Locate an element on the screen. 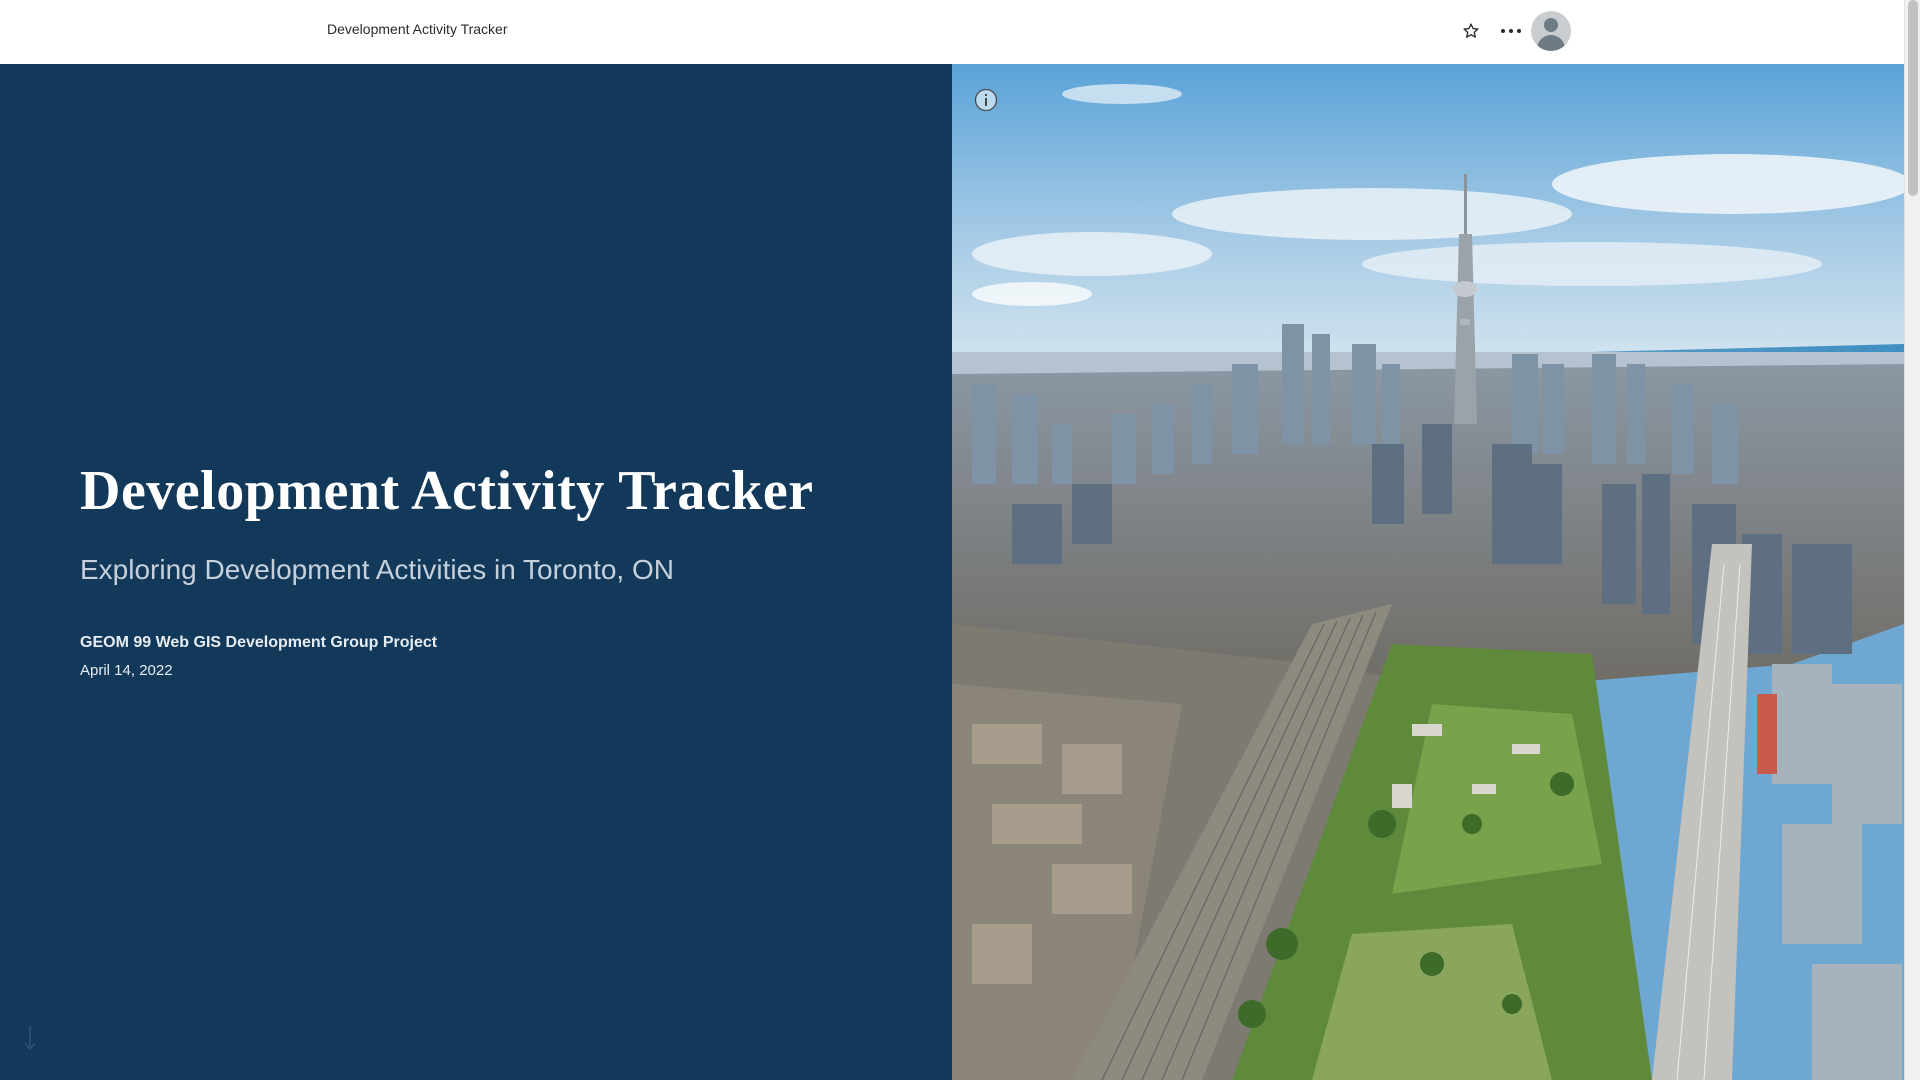 This screenshot has height=1080, width=1920. info-icon is located at coordinates (986, 100).